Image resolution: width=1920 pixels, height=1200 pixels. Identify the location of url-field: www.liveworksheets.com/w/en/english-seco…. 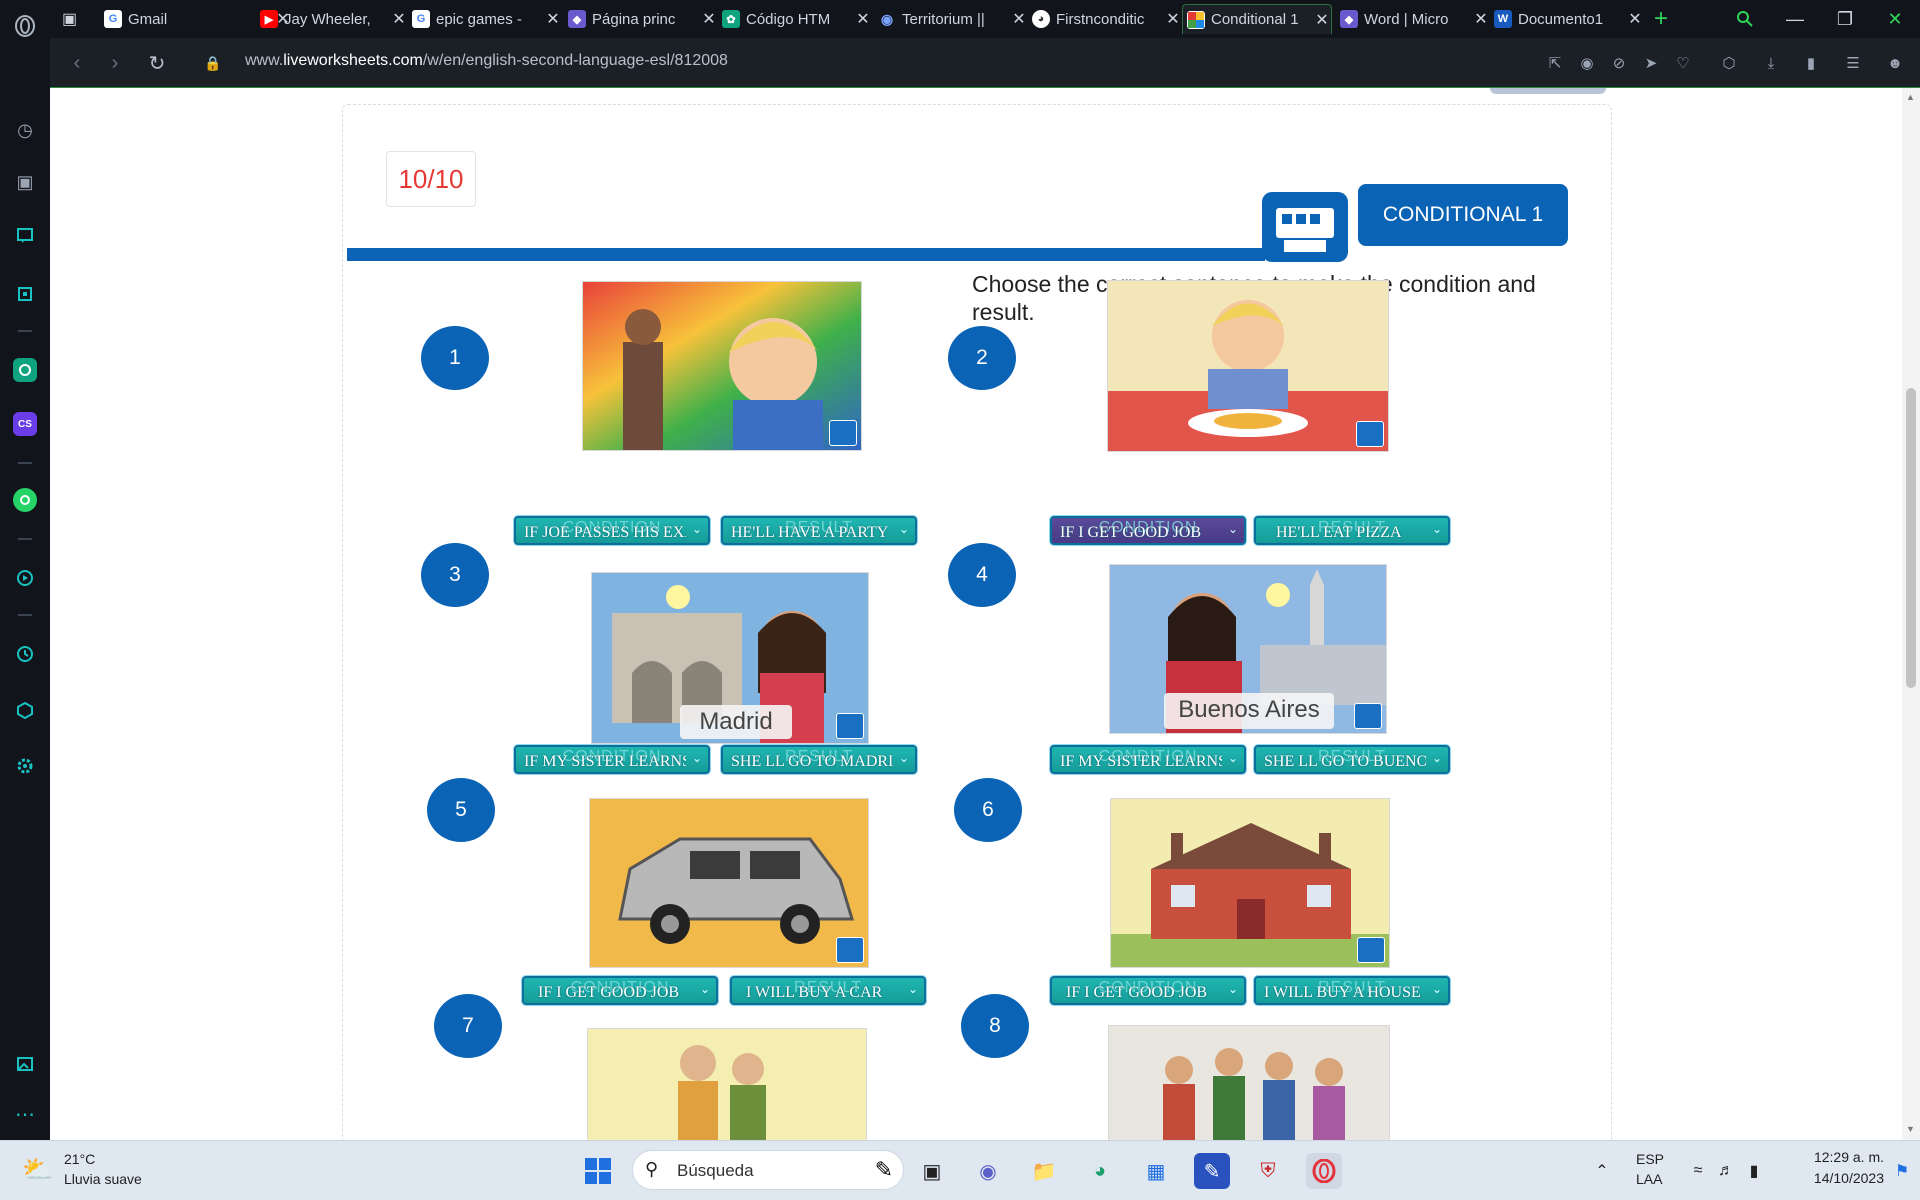
(486, 61).